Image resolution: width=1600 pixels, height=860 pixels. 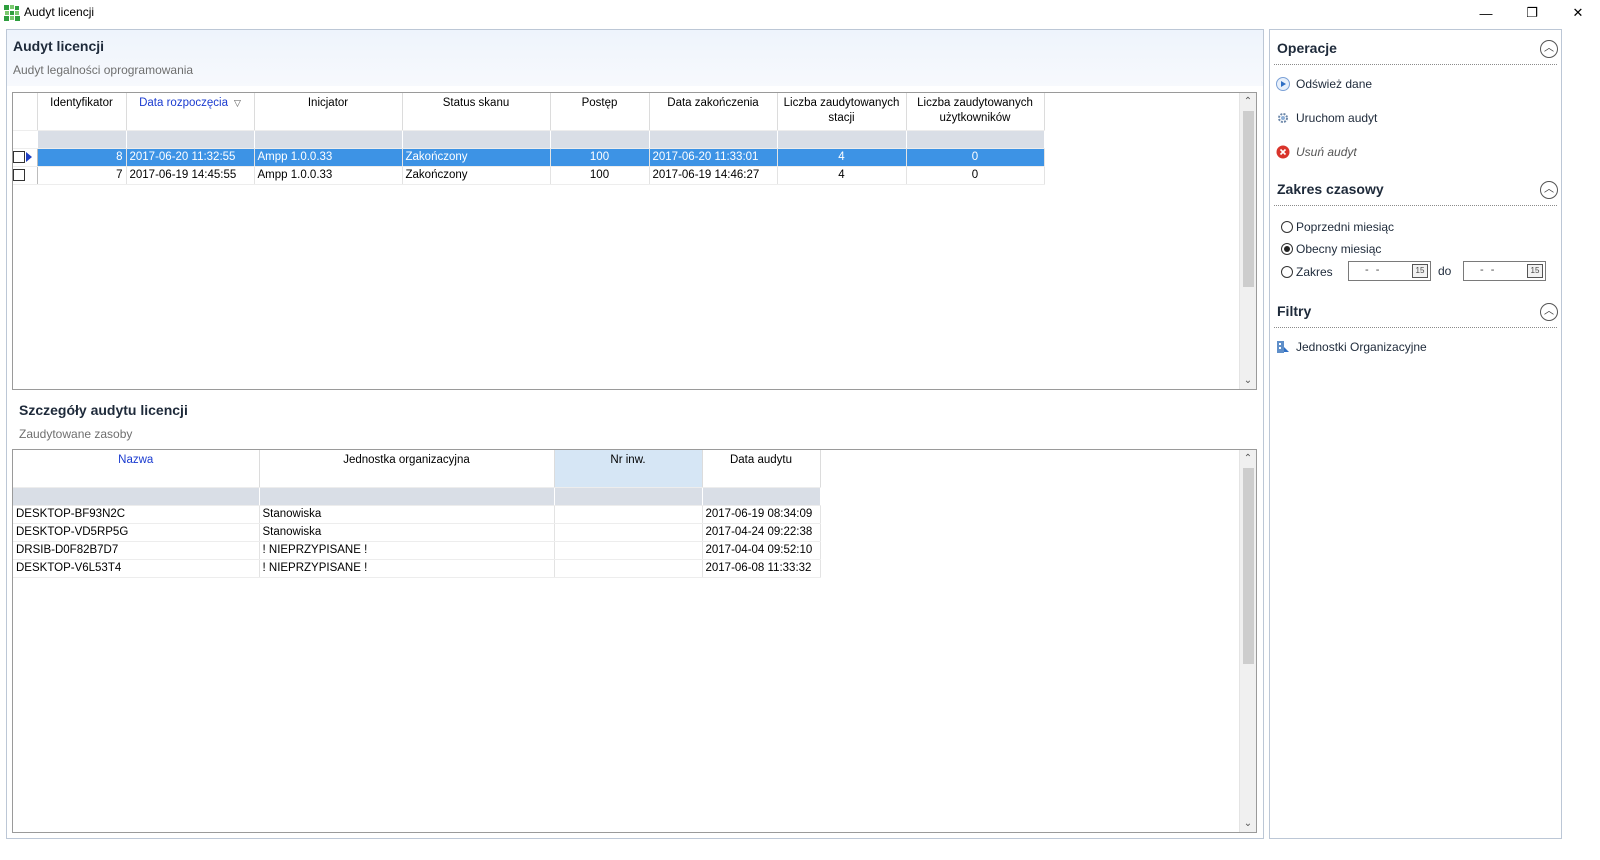 What do you see at coordinates (103, 410) in the screenshot?
I see `details-title: Szczegóły audytu licencji` at bounding box center [103, 410].